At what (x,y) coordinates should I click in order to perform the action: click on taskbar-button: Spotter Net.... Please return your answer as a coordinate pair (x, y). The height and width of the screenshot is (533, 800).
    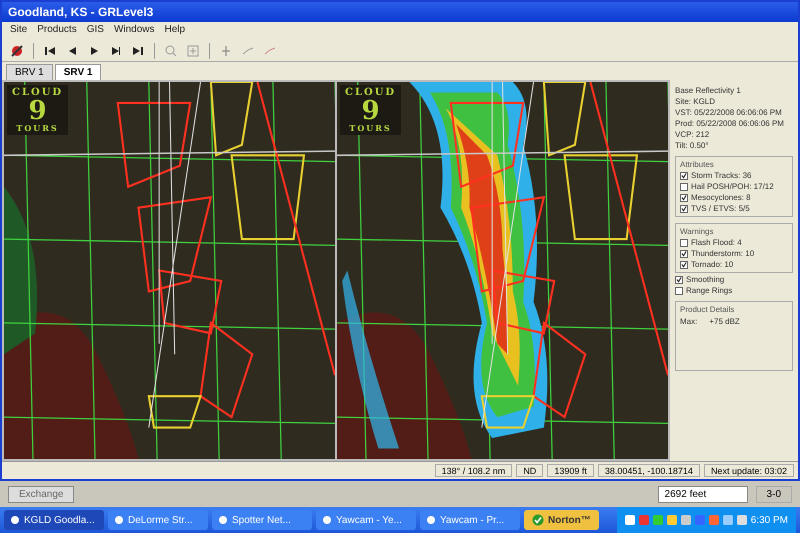
    Looking at the image, I should click on (262, 520).